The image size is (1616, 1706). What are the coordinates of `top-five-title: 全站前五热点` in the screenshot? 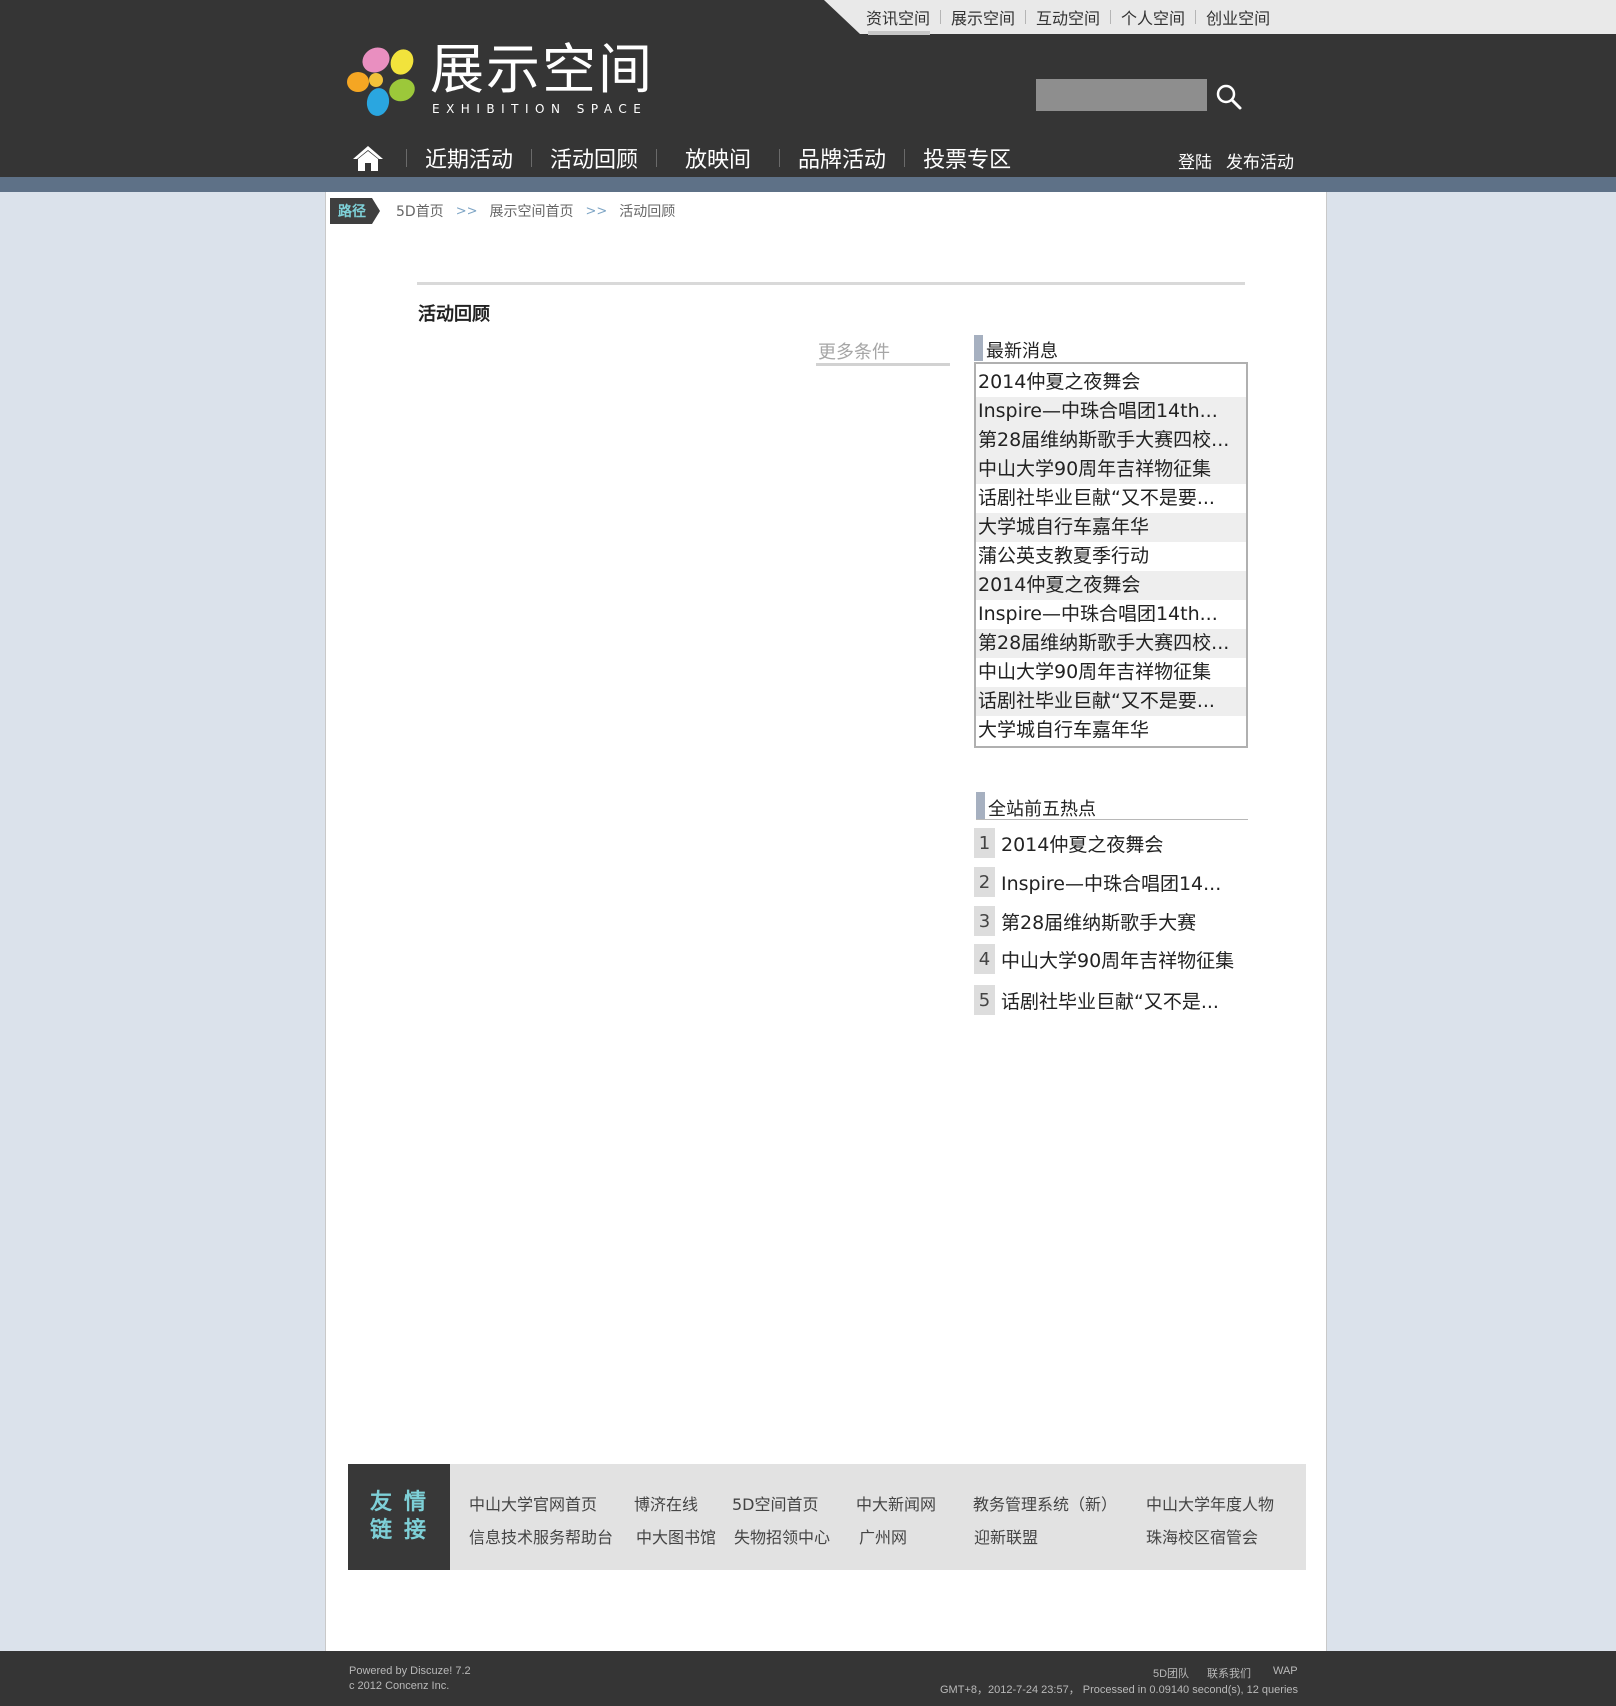 It's located at (1042, 809).